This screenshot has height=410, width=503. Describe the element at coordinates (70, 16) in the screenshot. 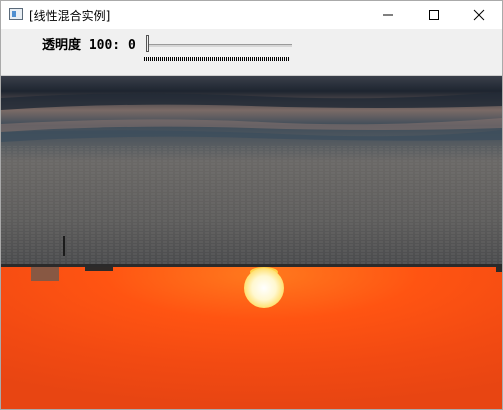

I see `window-title: [线性混合实例]` at that location.